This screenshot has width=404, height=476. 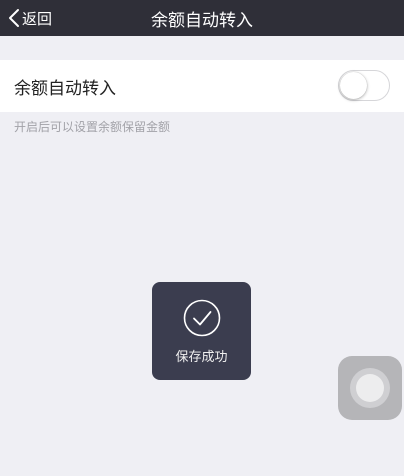 I want to click on auto-transfer-label: 余额自动转入, so click(x=65, y=88).